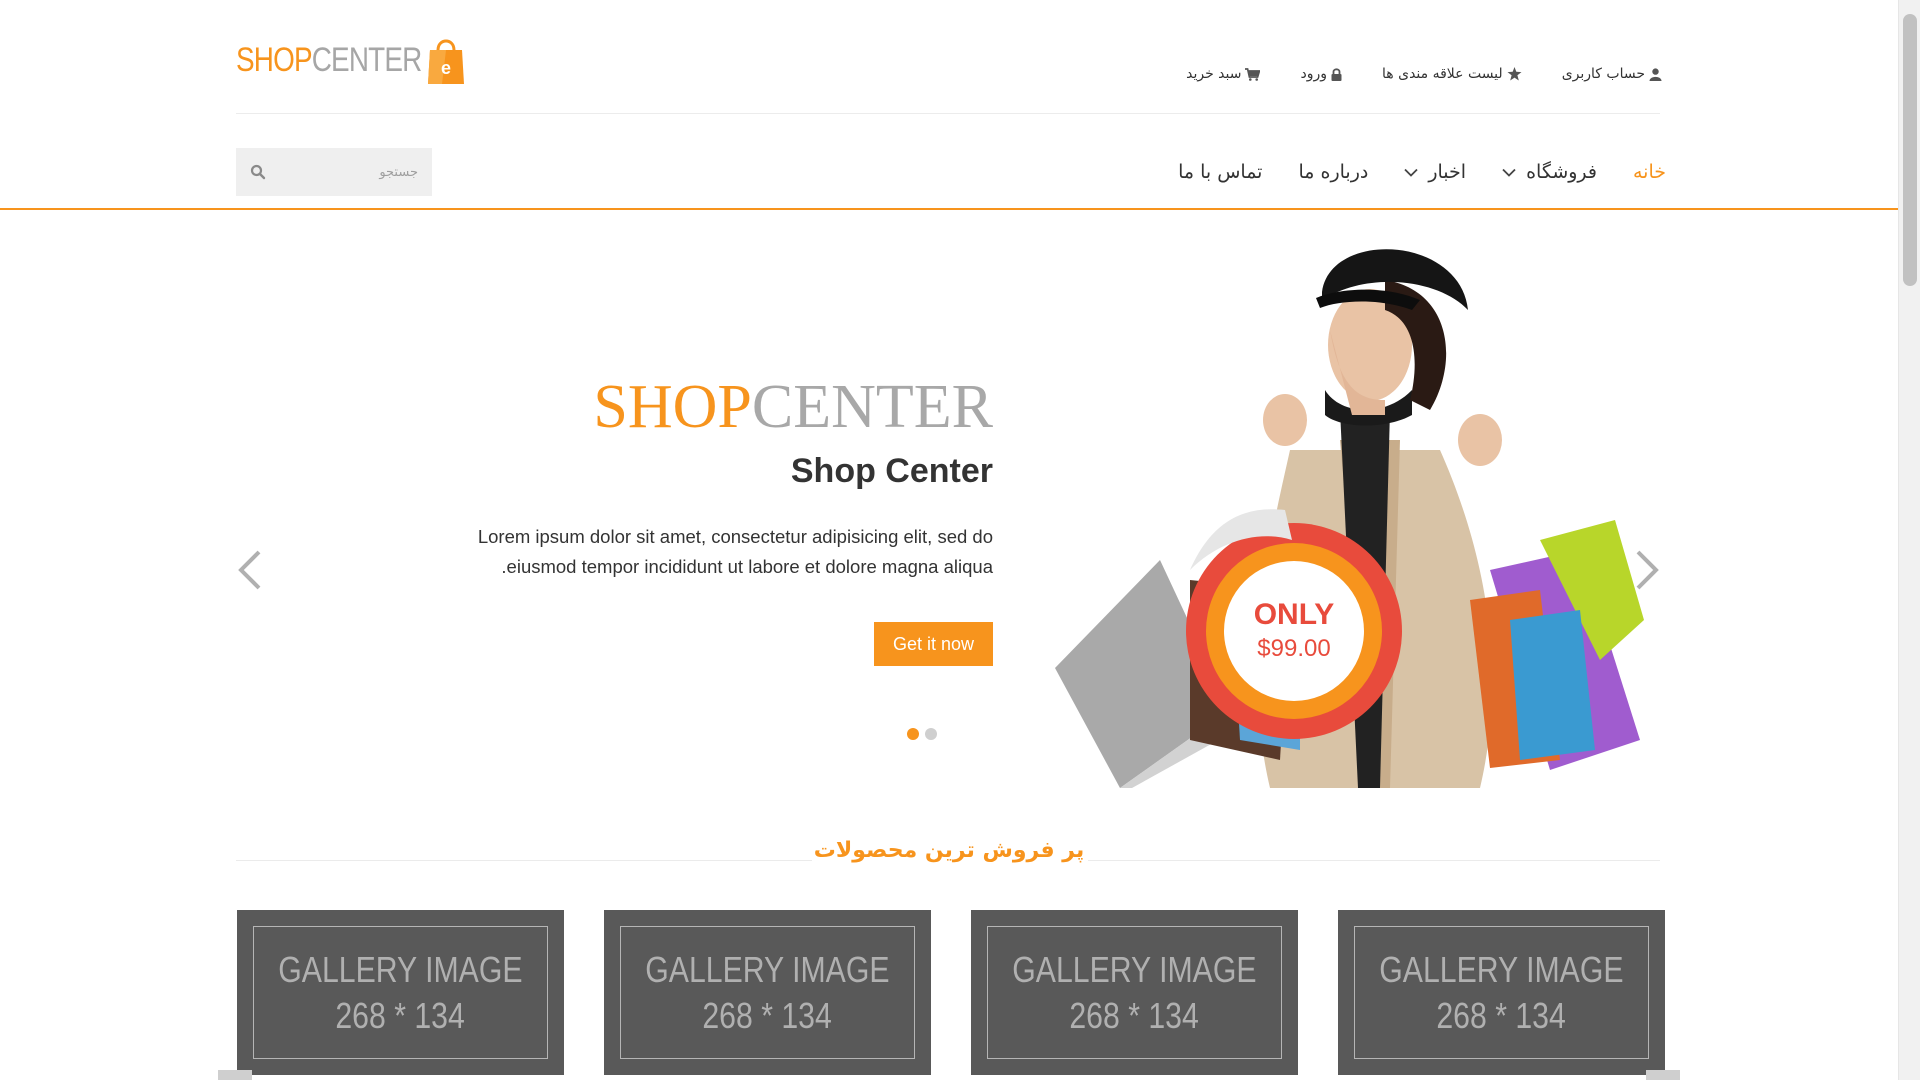 The image size is (1920, 1080). I want to click on nav-label-home: خانه, so click(1649, 172).